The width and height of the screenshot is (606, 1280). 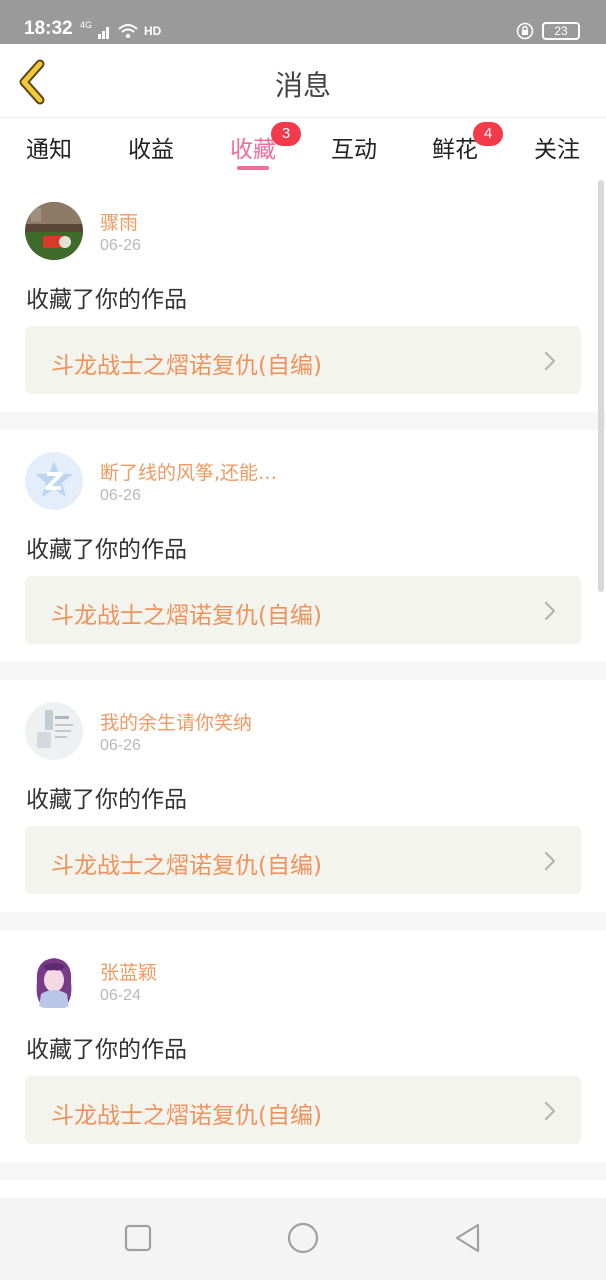 What do you see at coordinates (303, 22) in the screenshot?
I see `status-bar: 18:32 4G HD 23` at bounding box center [303, 22].